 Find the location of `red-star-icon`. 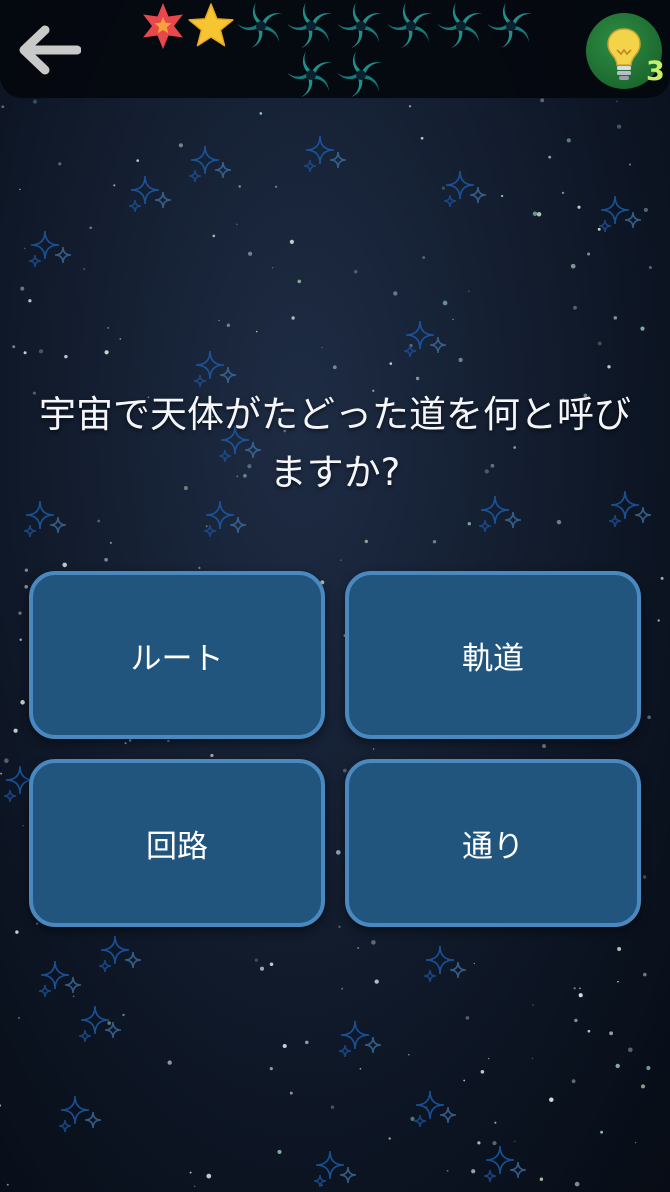

red-star-icon is located at coordinates (163, 26).